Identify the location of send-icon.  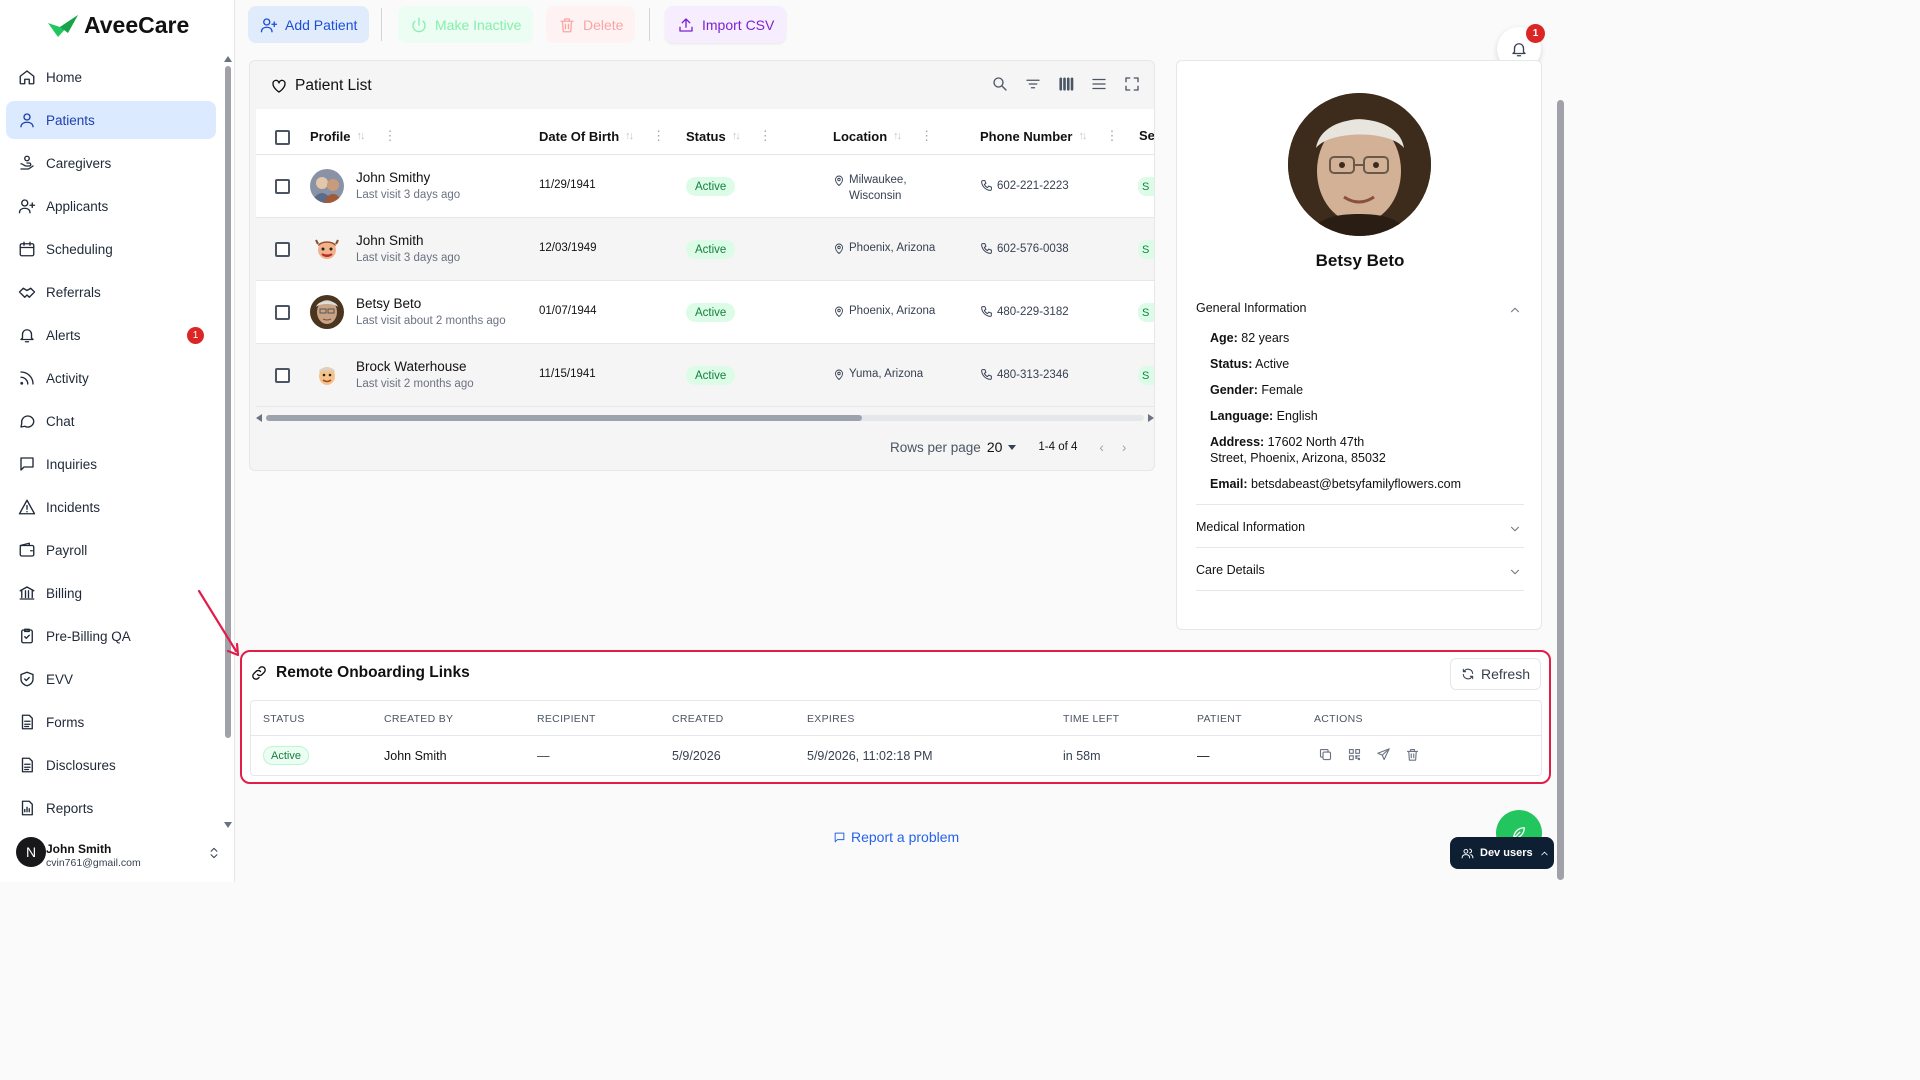
(1383, 754).